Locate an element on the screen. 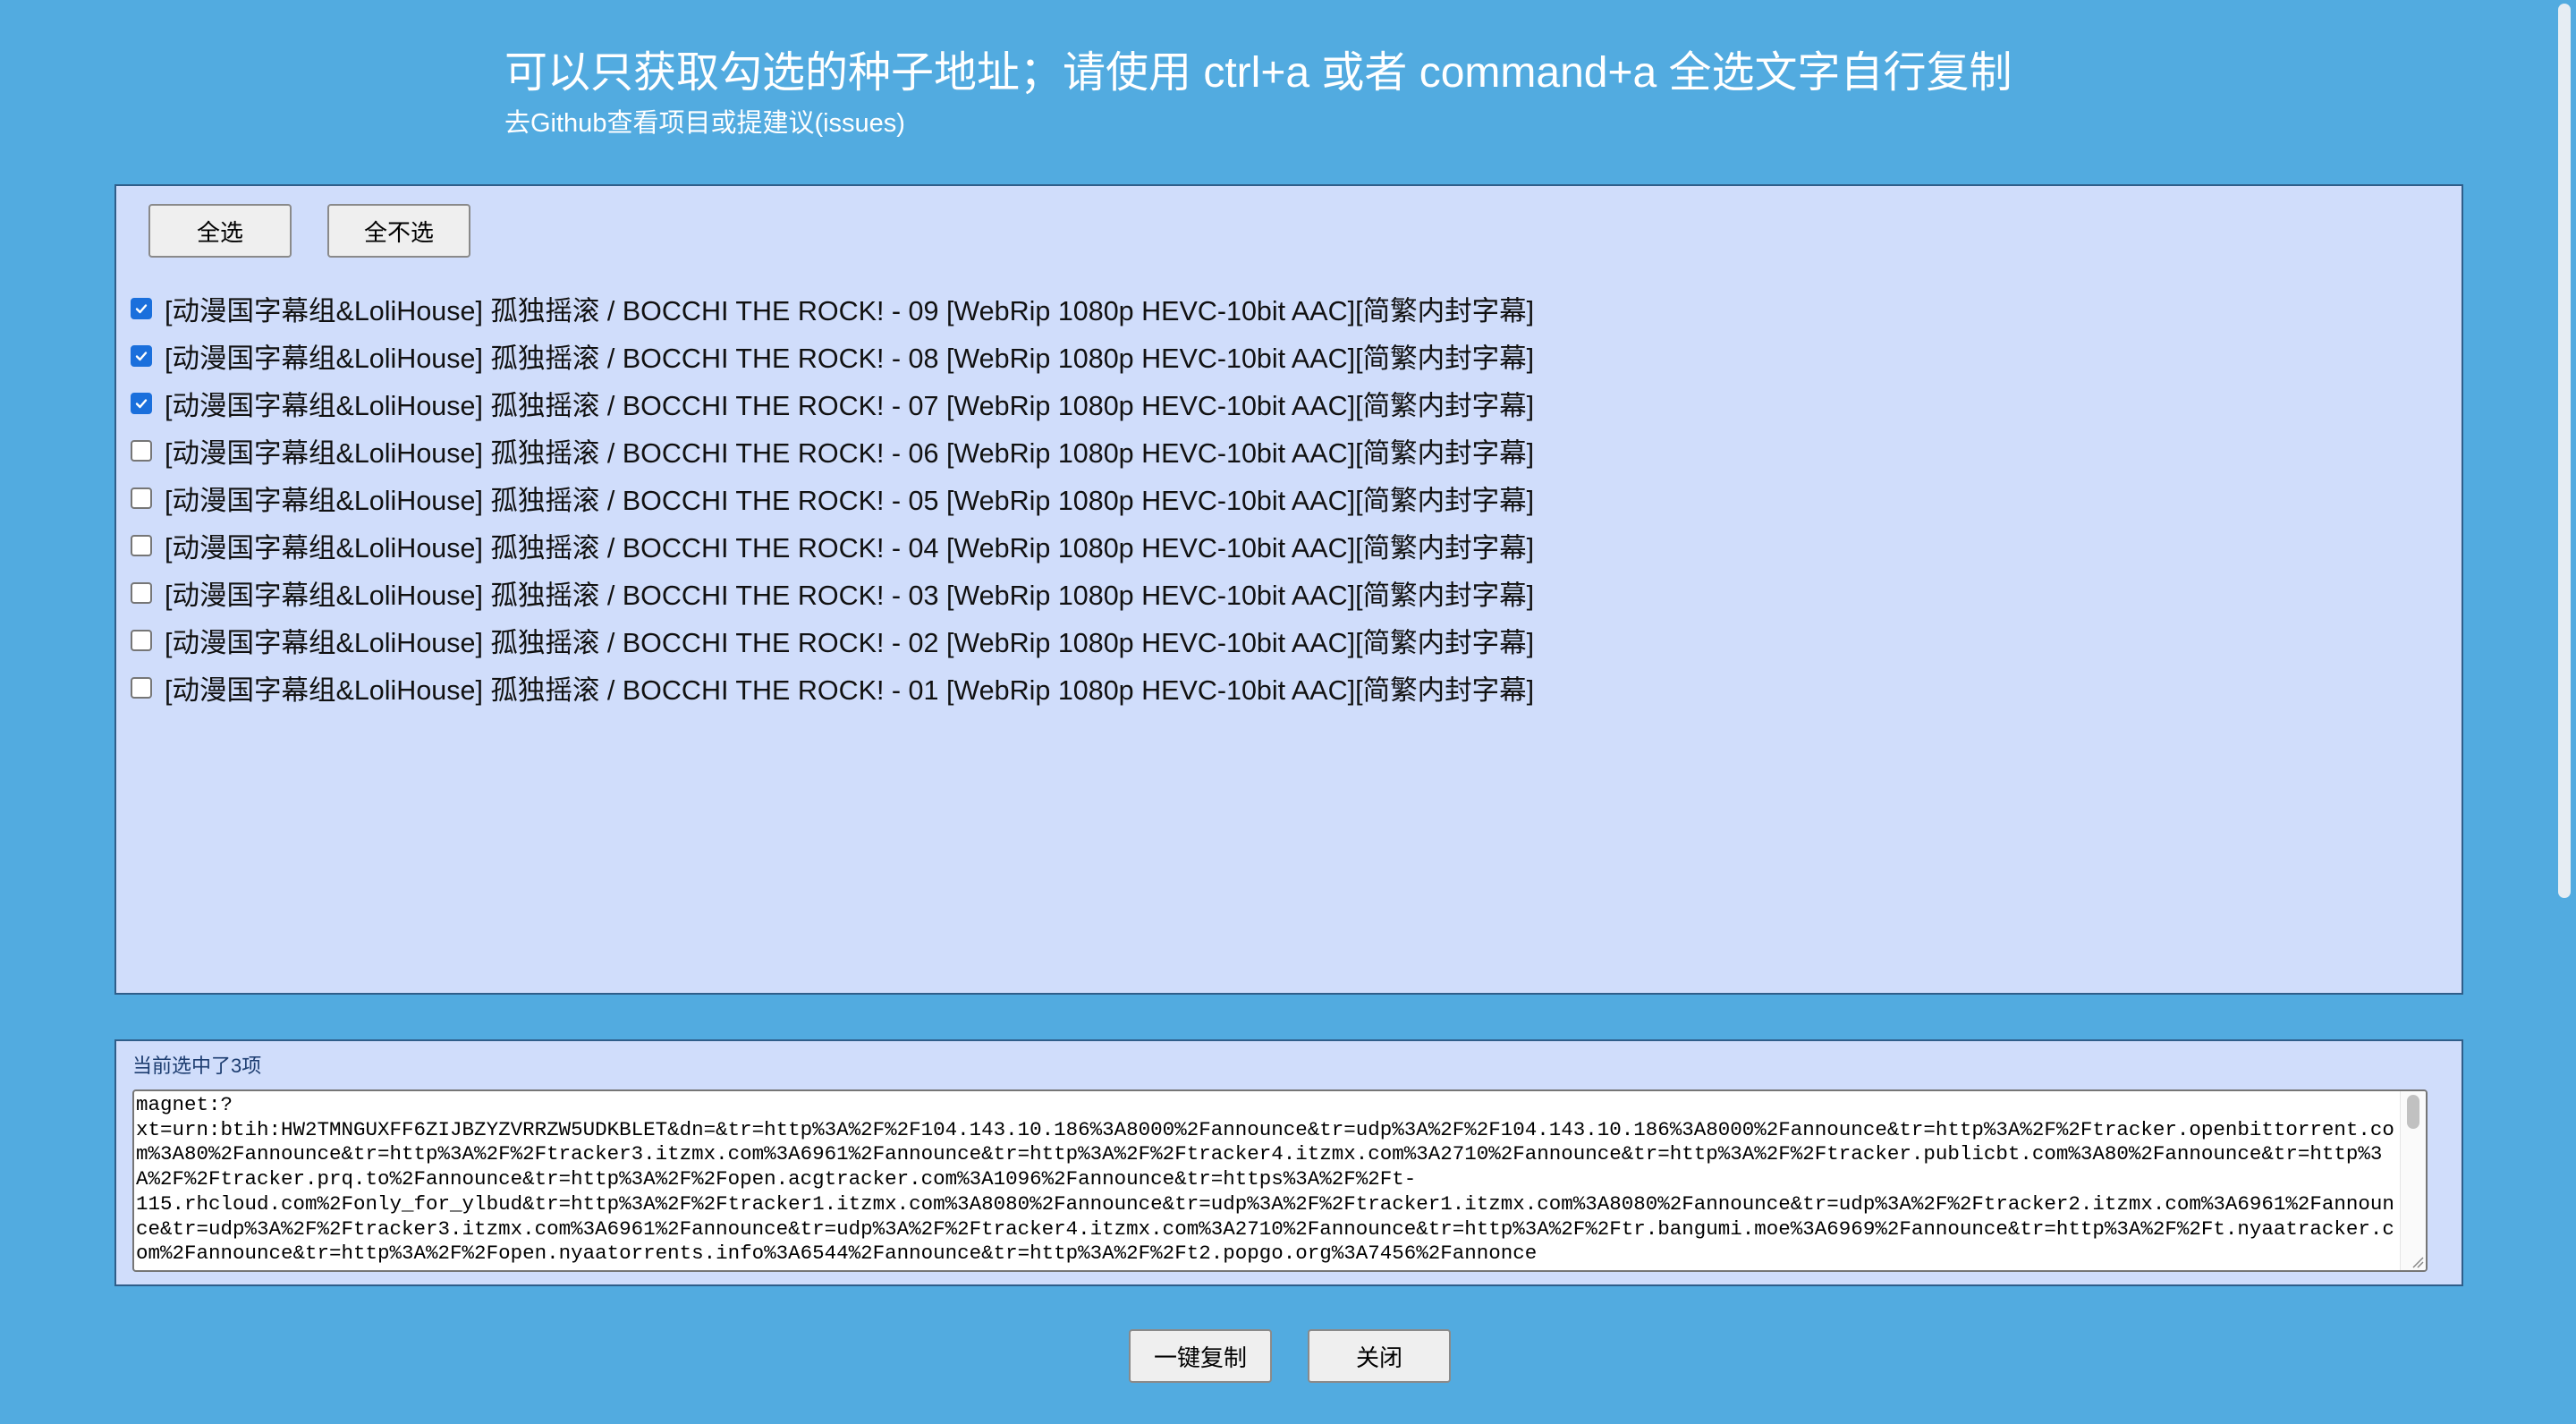 The height and width of the screenshot is (1424, 2576). selected-count: 当前选中了3项 is located at coordinates (197, 1066).